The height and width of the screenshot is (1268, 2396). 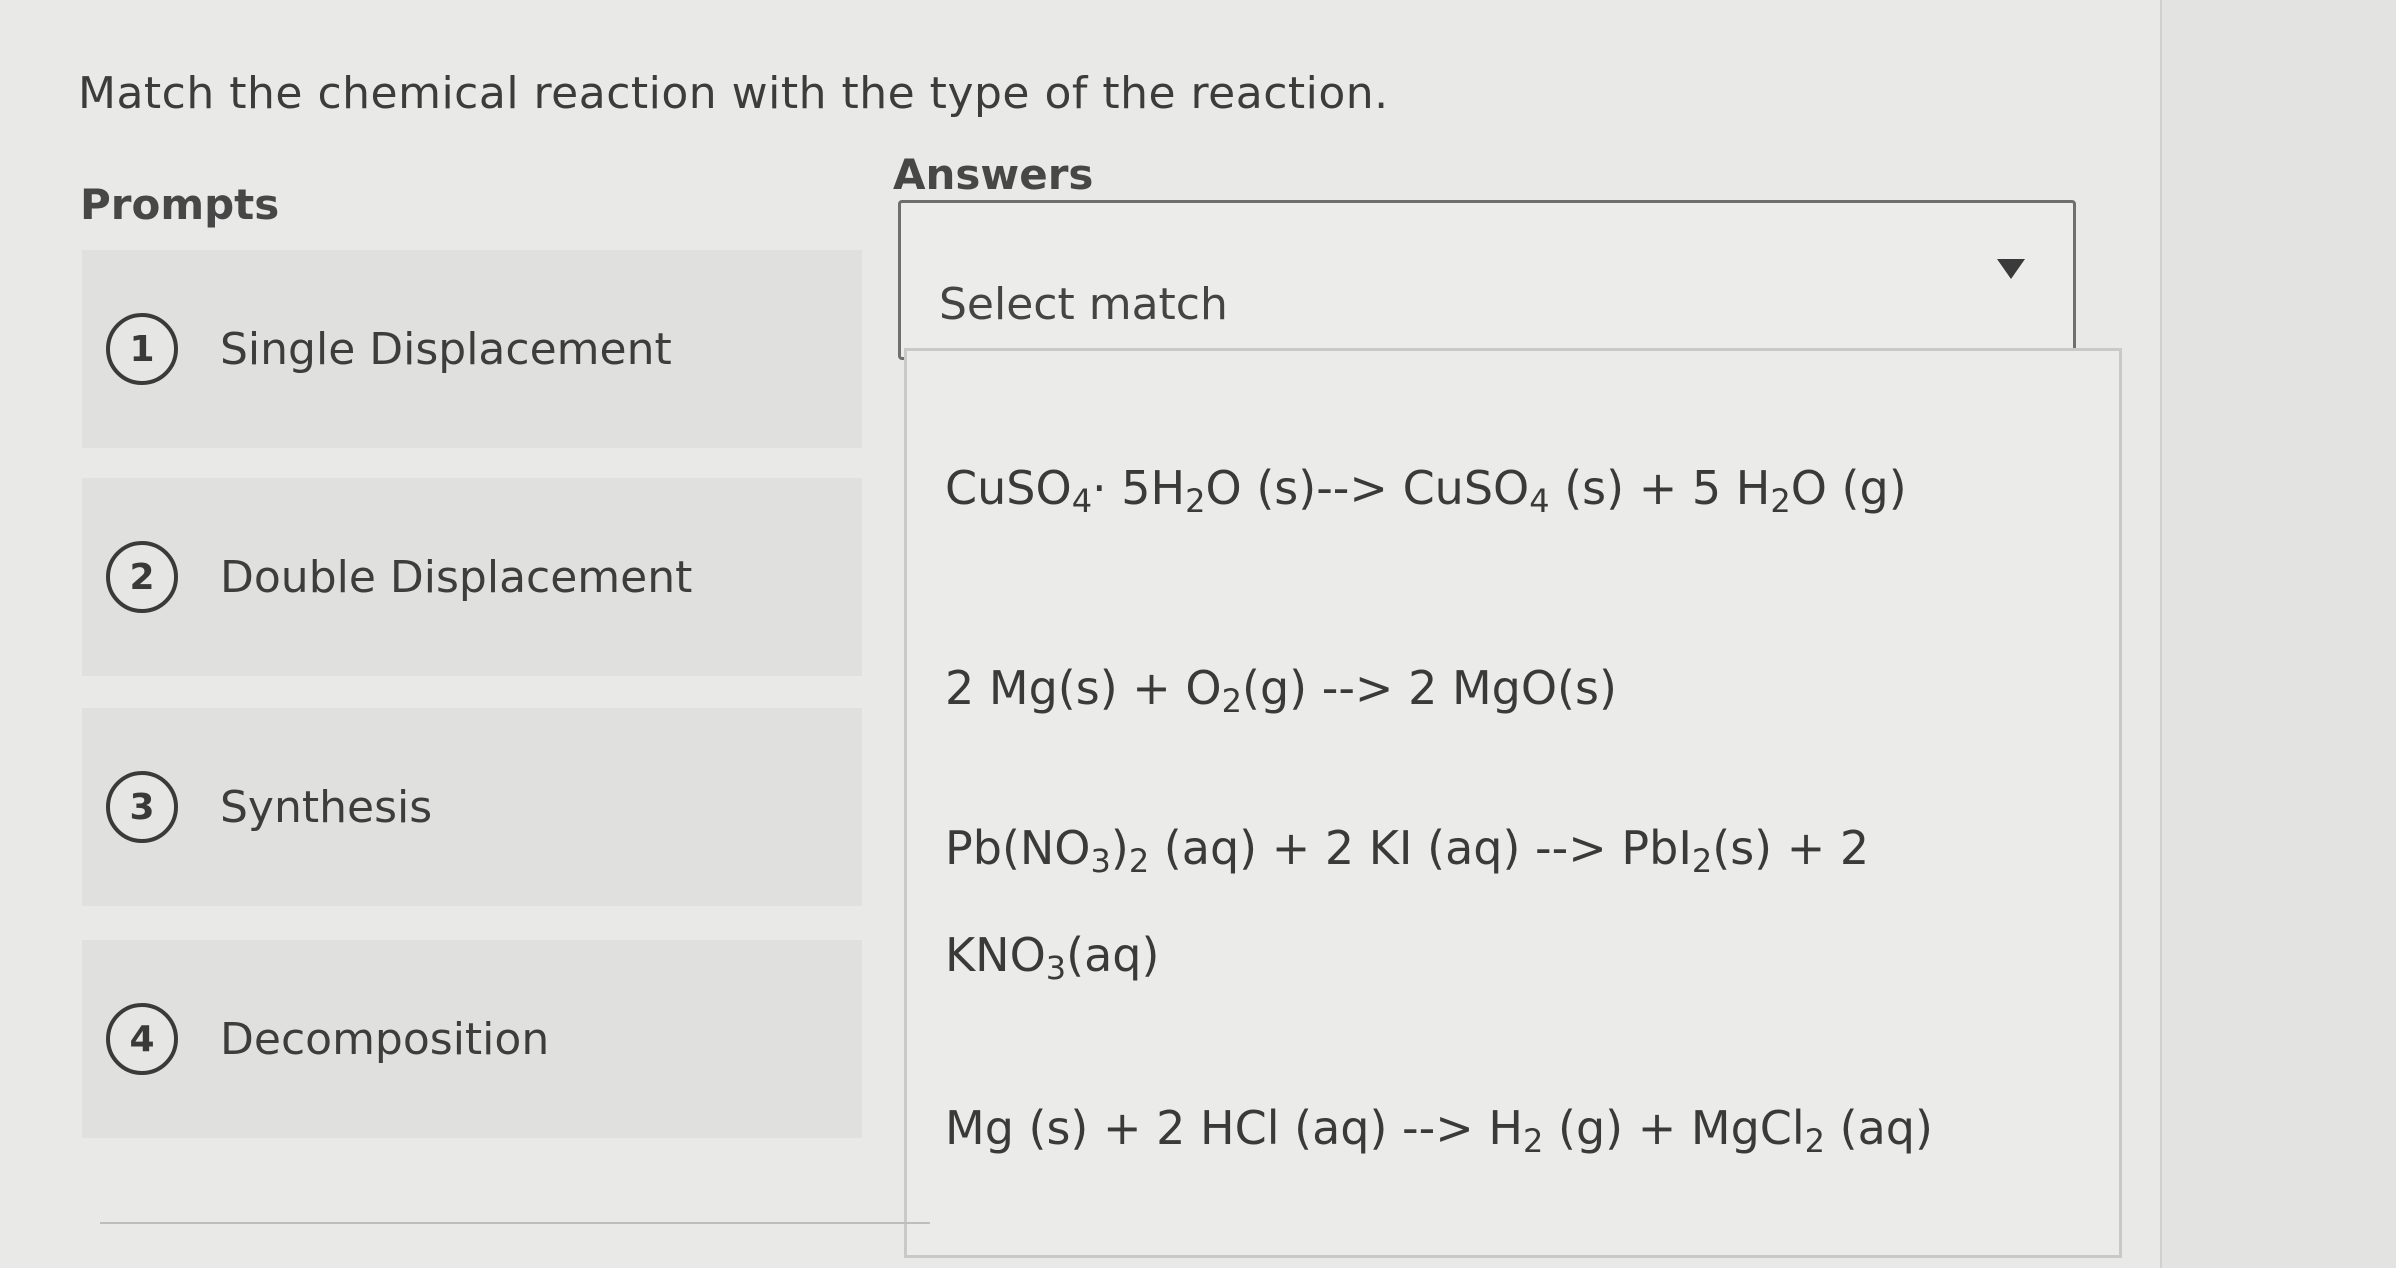 I want to click on answers-heading: Answers, so click(x=993, y=174).